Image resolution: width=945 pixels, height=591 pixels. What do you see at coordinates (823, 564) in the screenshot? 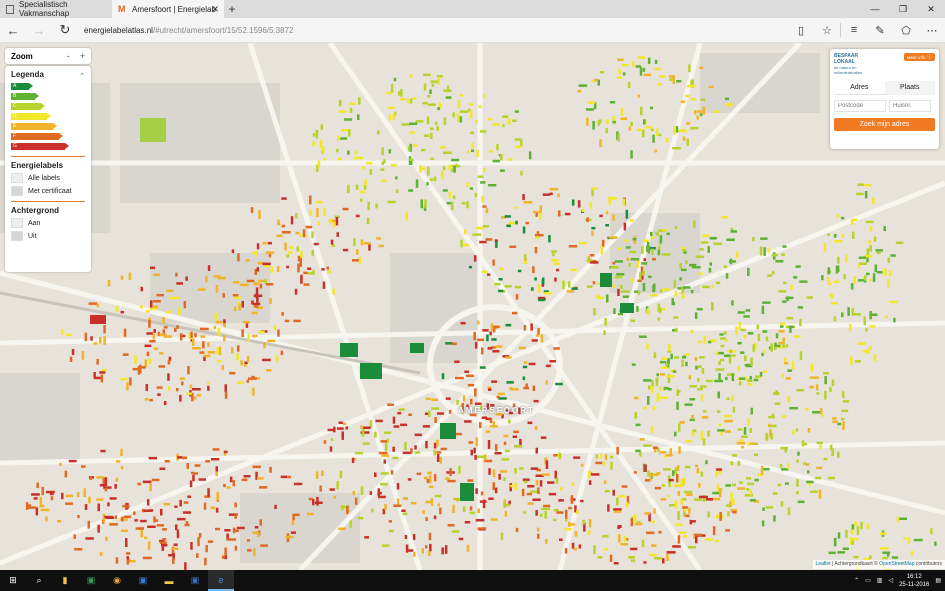
I see `leaflet-link: Leaflet` at bounding box center [823, 564].